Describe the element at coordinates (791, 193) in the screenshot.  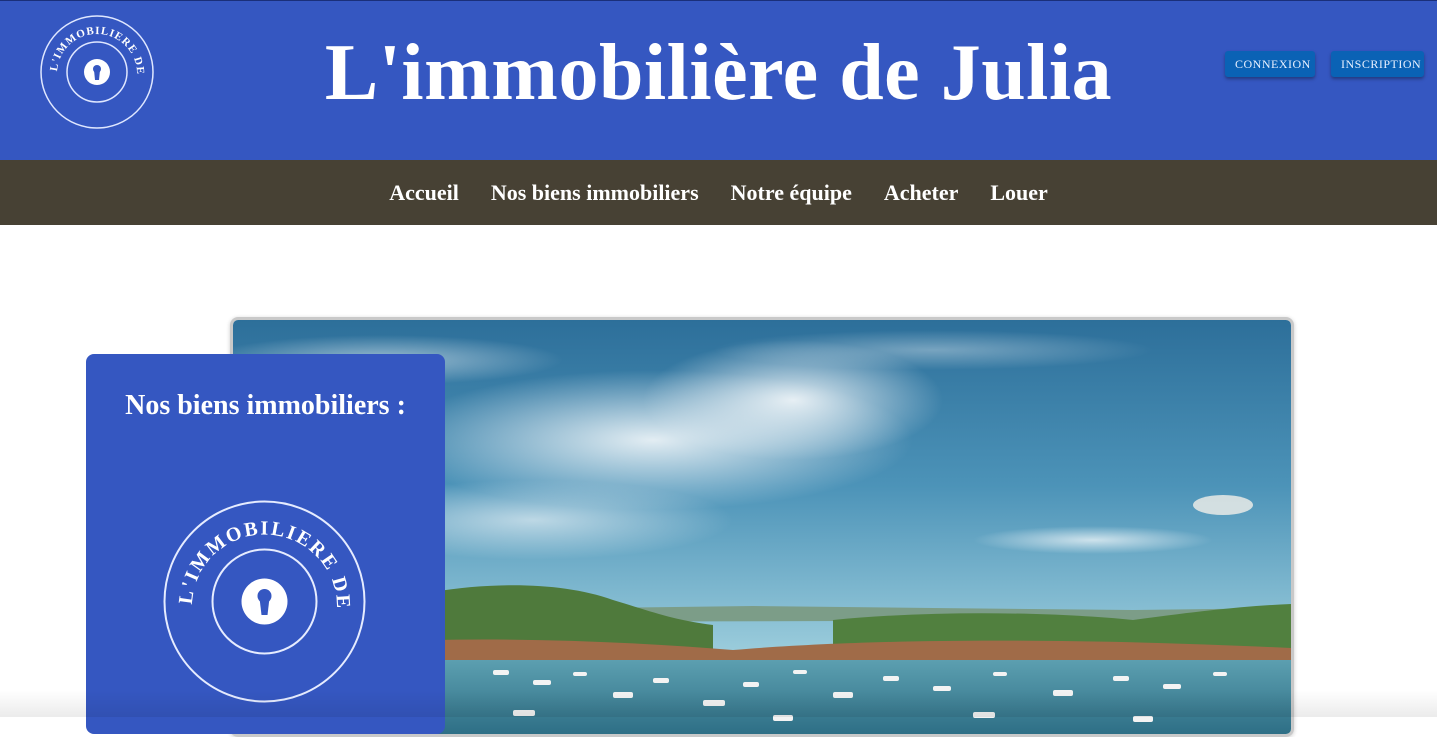
I see `nav-item-notre-equipe: Notre équipe` at that location.